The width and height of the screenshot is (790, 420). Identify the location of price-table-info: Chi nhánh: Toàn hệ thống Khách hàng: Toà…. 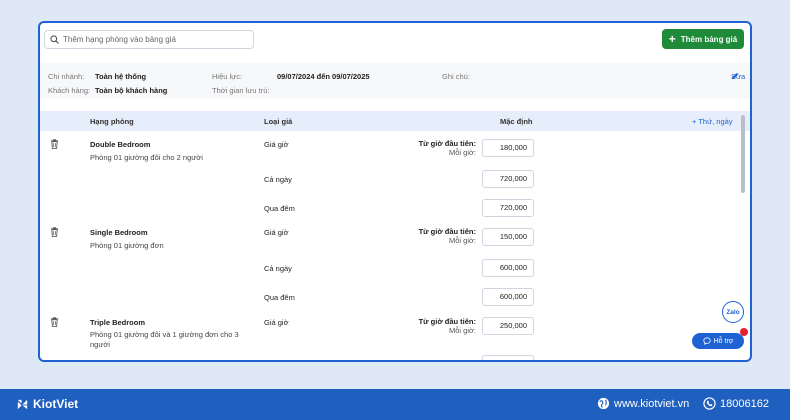
(395, 81).